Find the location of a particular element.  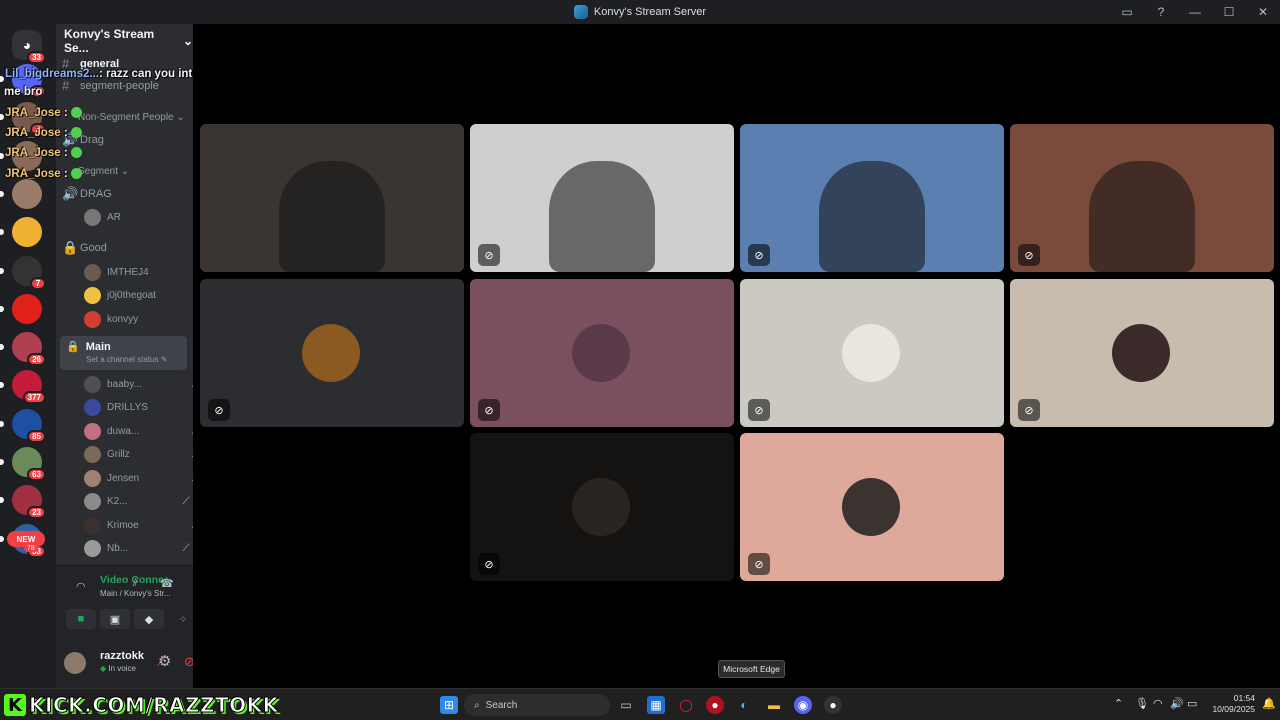

server-icon: 85 is located at coordinates (23, 425).